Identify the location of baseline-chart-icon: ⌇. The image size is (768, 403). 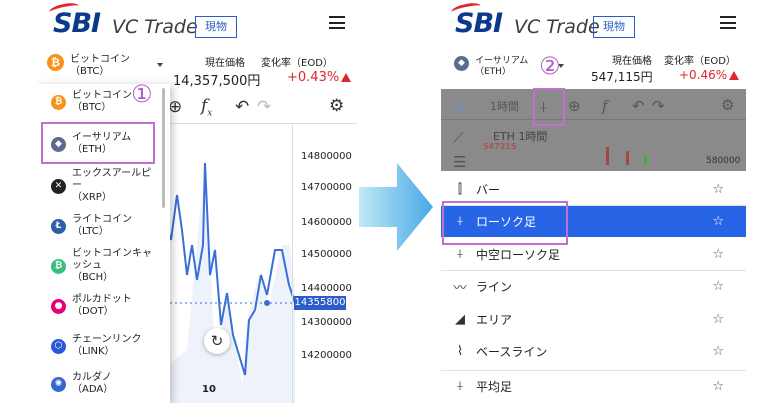
(460, 351).